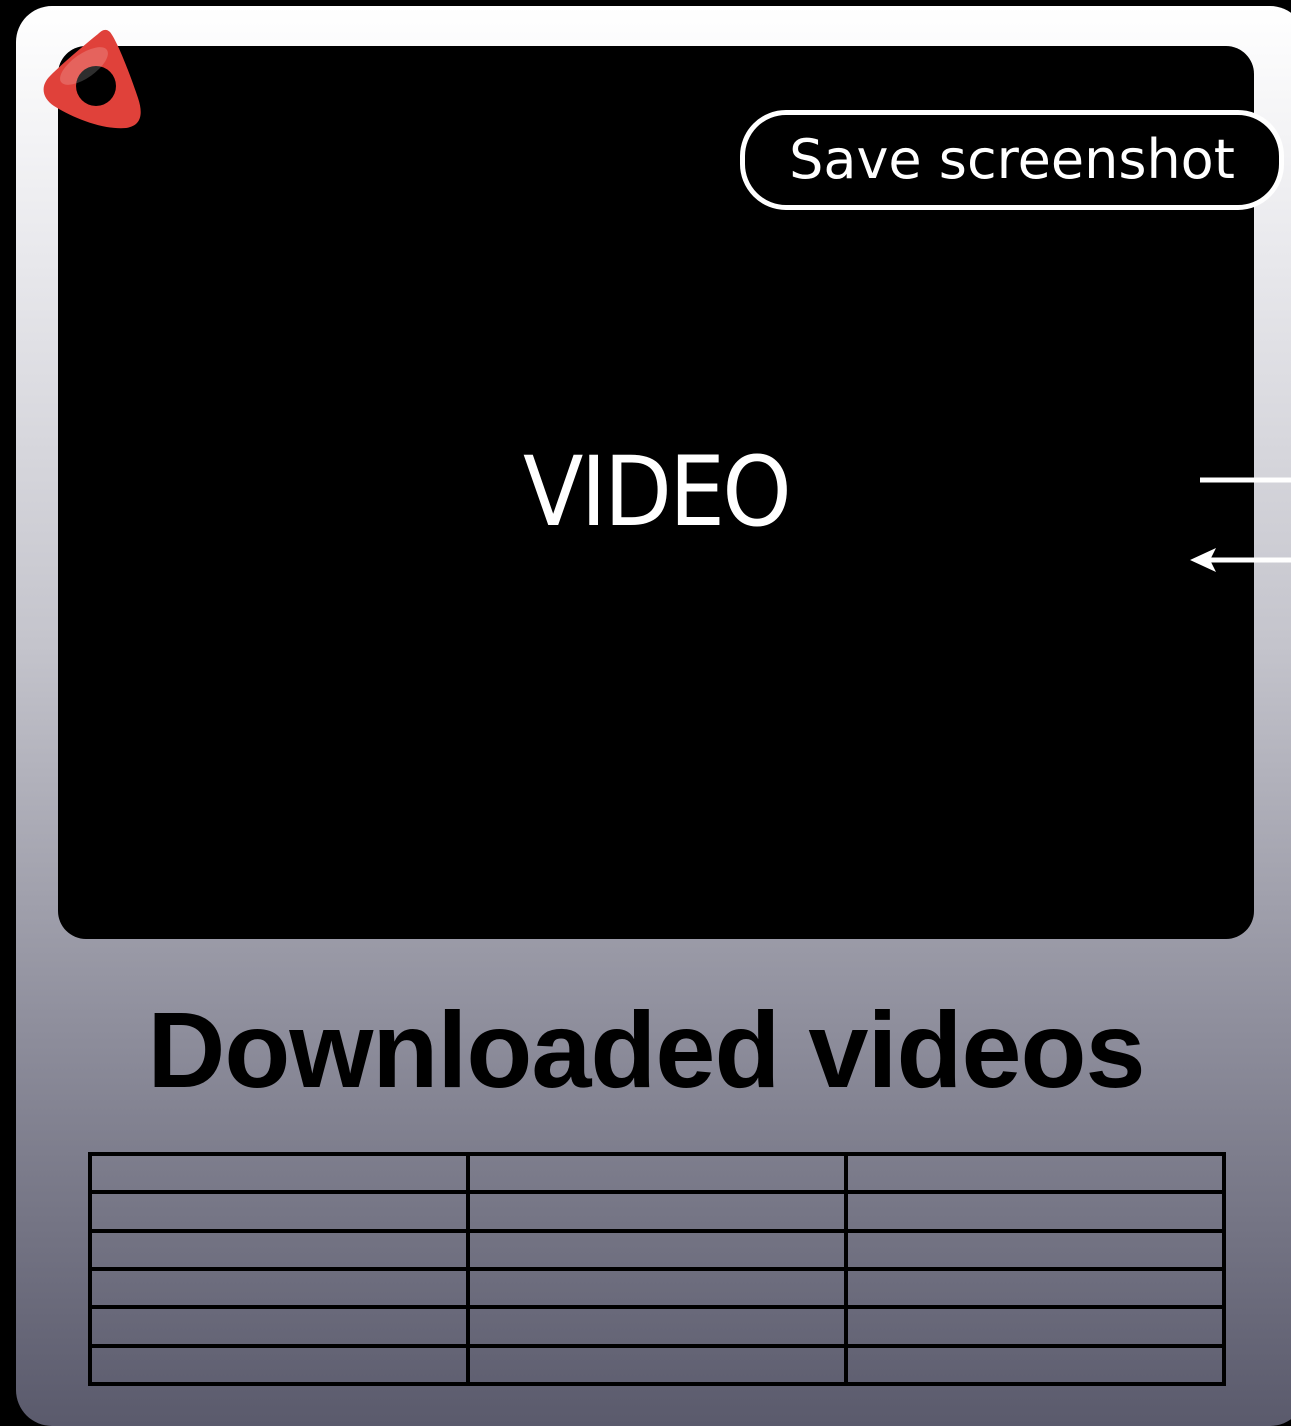 The height and width of the screenshot is (1426, 1291). I want to click on downloaded-videos-table, so click(657, 1269).